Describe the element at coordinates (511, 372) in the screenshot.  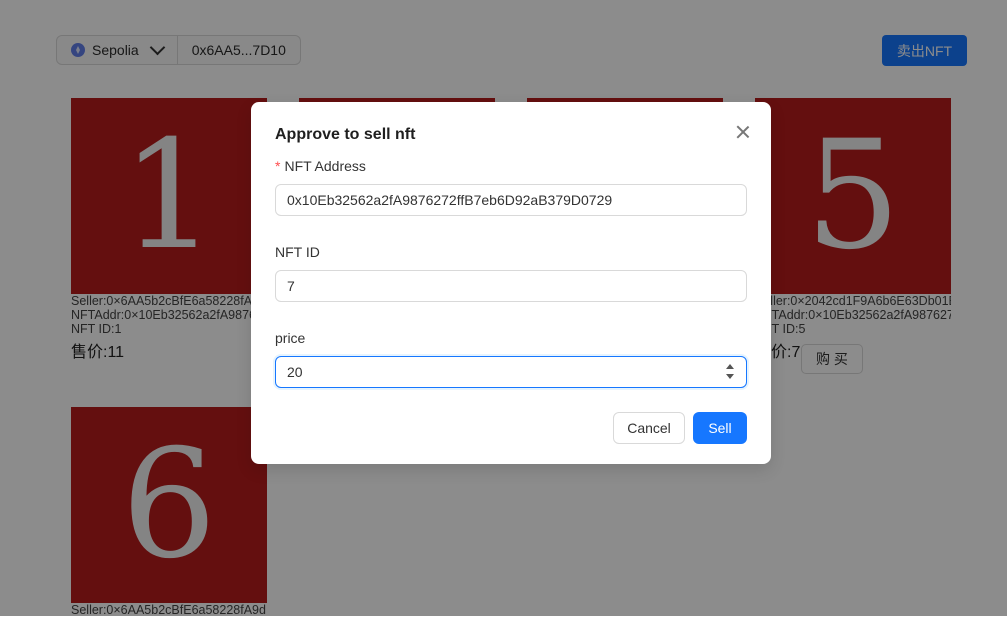
I see `price-input: 20` at that location.